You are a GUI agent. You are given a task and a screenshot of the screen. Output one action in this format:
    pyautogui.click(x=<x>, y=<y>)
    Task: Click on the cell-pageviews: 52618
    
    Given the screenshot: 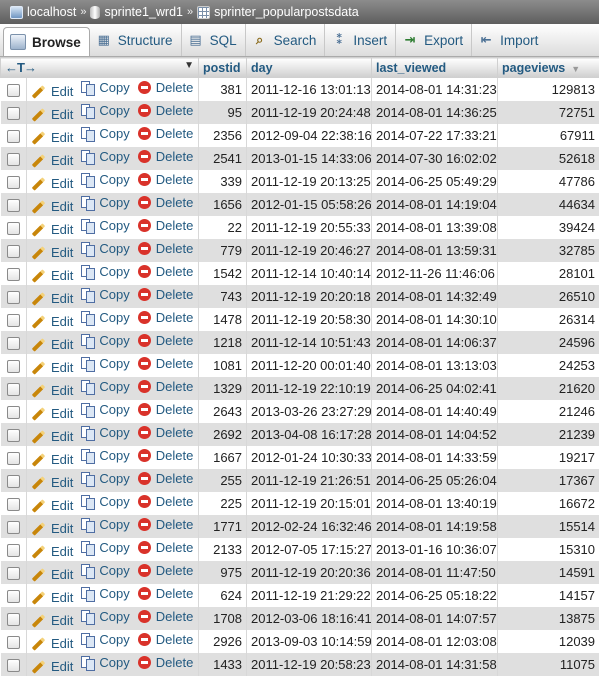 What is the action you would take?
    pyautogui.click(x=548, y=158)
    